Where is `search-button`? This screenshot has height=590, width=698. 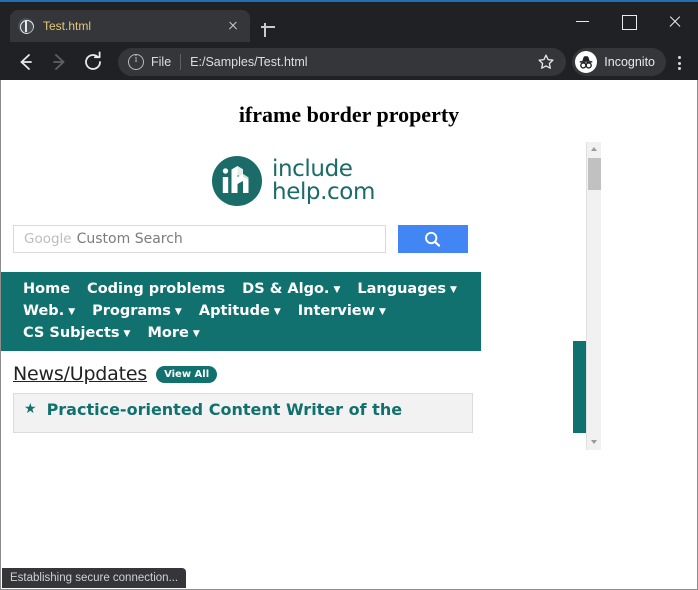
search-button is located at coordinates (433, 239).